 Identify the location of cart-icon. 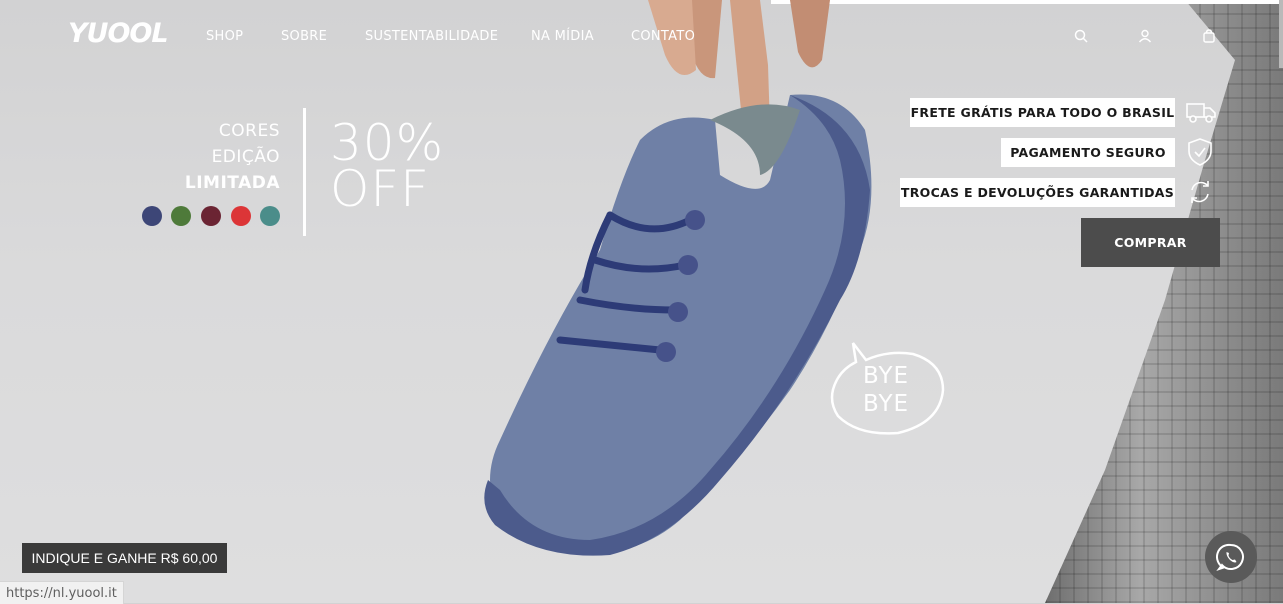
(1209, 36).